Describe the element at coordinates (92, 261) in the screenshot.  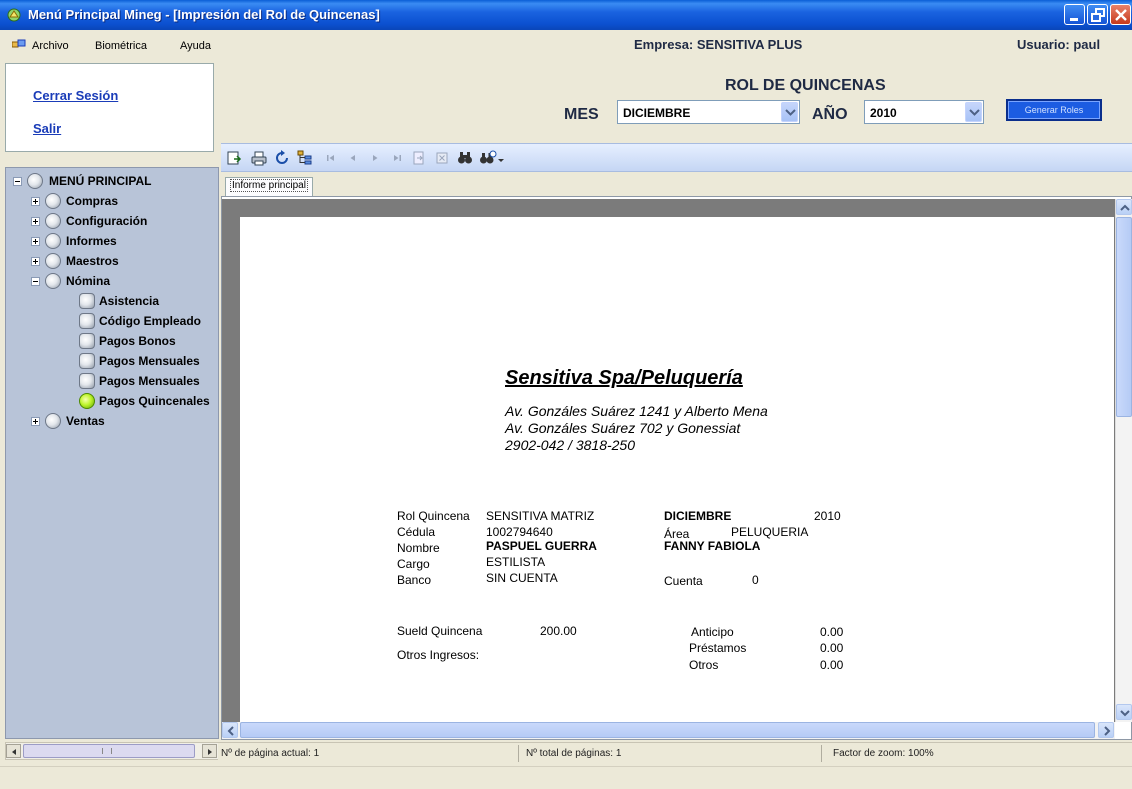
I see `tree-item-label: Maestros` at that location.